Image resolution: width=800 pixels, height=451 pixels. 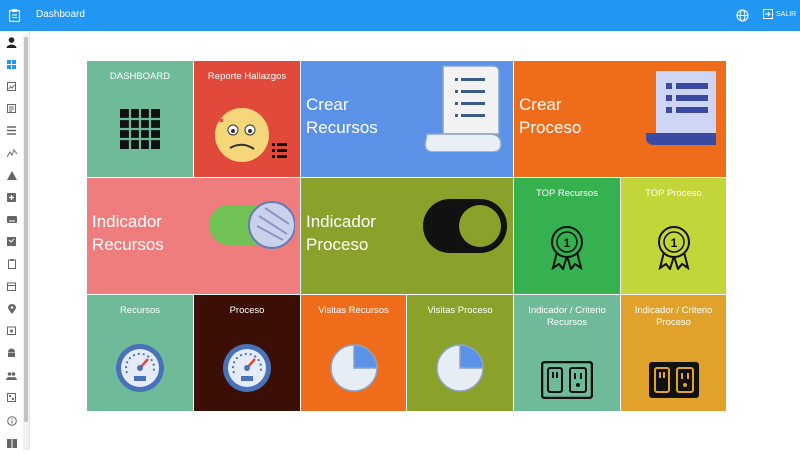 What do you see at coordinates (400, 15) in the screenshot?
I see `top-app-bar: Dashboard SALIR` at bounding box center [400, 15].